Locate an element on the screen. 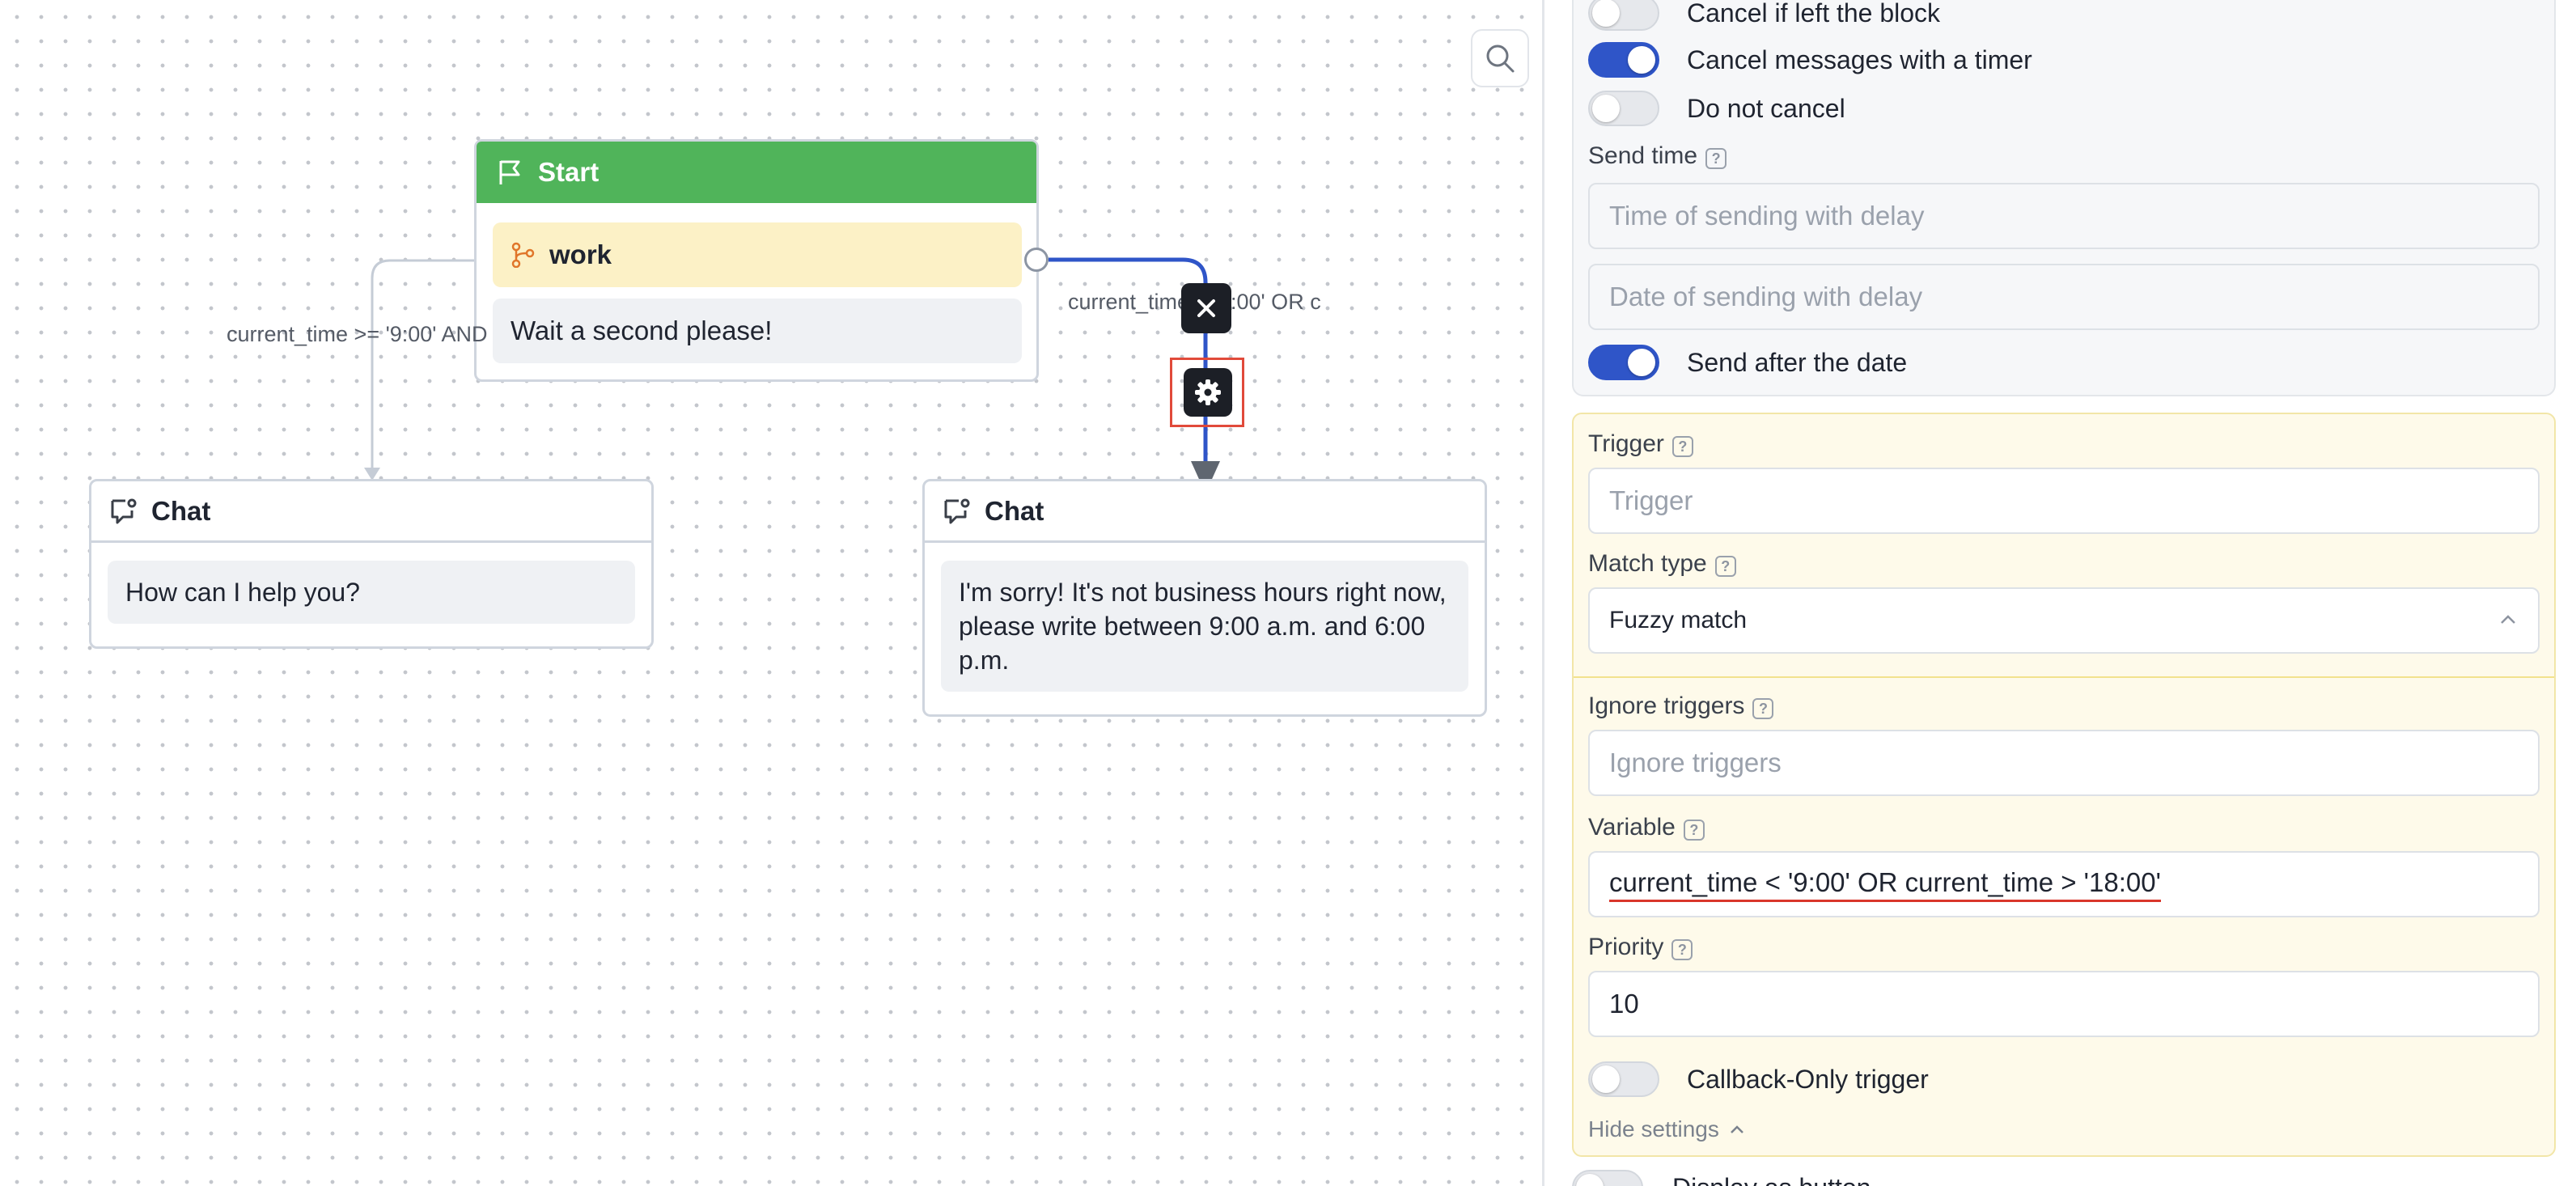 The width and height of the screenshot is (2576, 1186). edge-settings-button is located at coordinates (1208, 392).